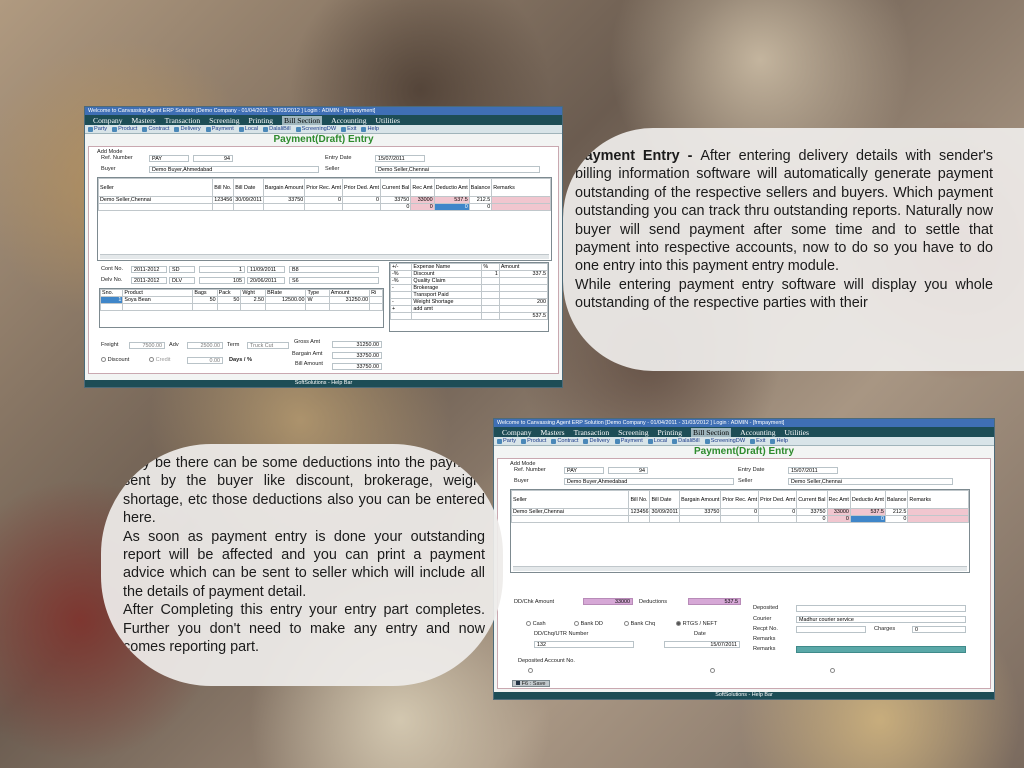 This screenshot has width=1024, height=768. Describe the element at coordinates (222, 269) in the screenshot. I see `cont-number-input: 1` at that location.